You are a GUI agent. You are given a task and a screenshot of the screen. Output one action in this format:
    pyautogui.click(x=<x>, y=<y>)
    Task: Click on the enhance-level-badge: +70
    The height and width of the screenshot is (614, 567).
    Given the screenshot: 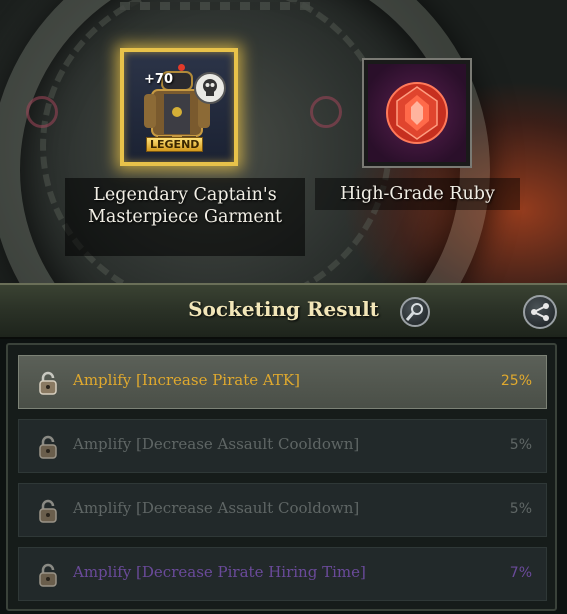 What is the action you would take?
    pyautogui.click(x=158, y=79)
    